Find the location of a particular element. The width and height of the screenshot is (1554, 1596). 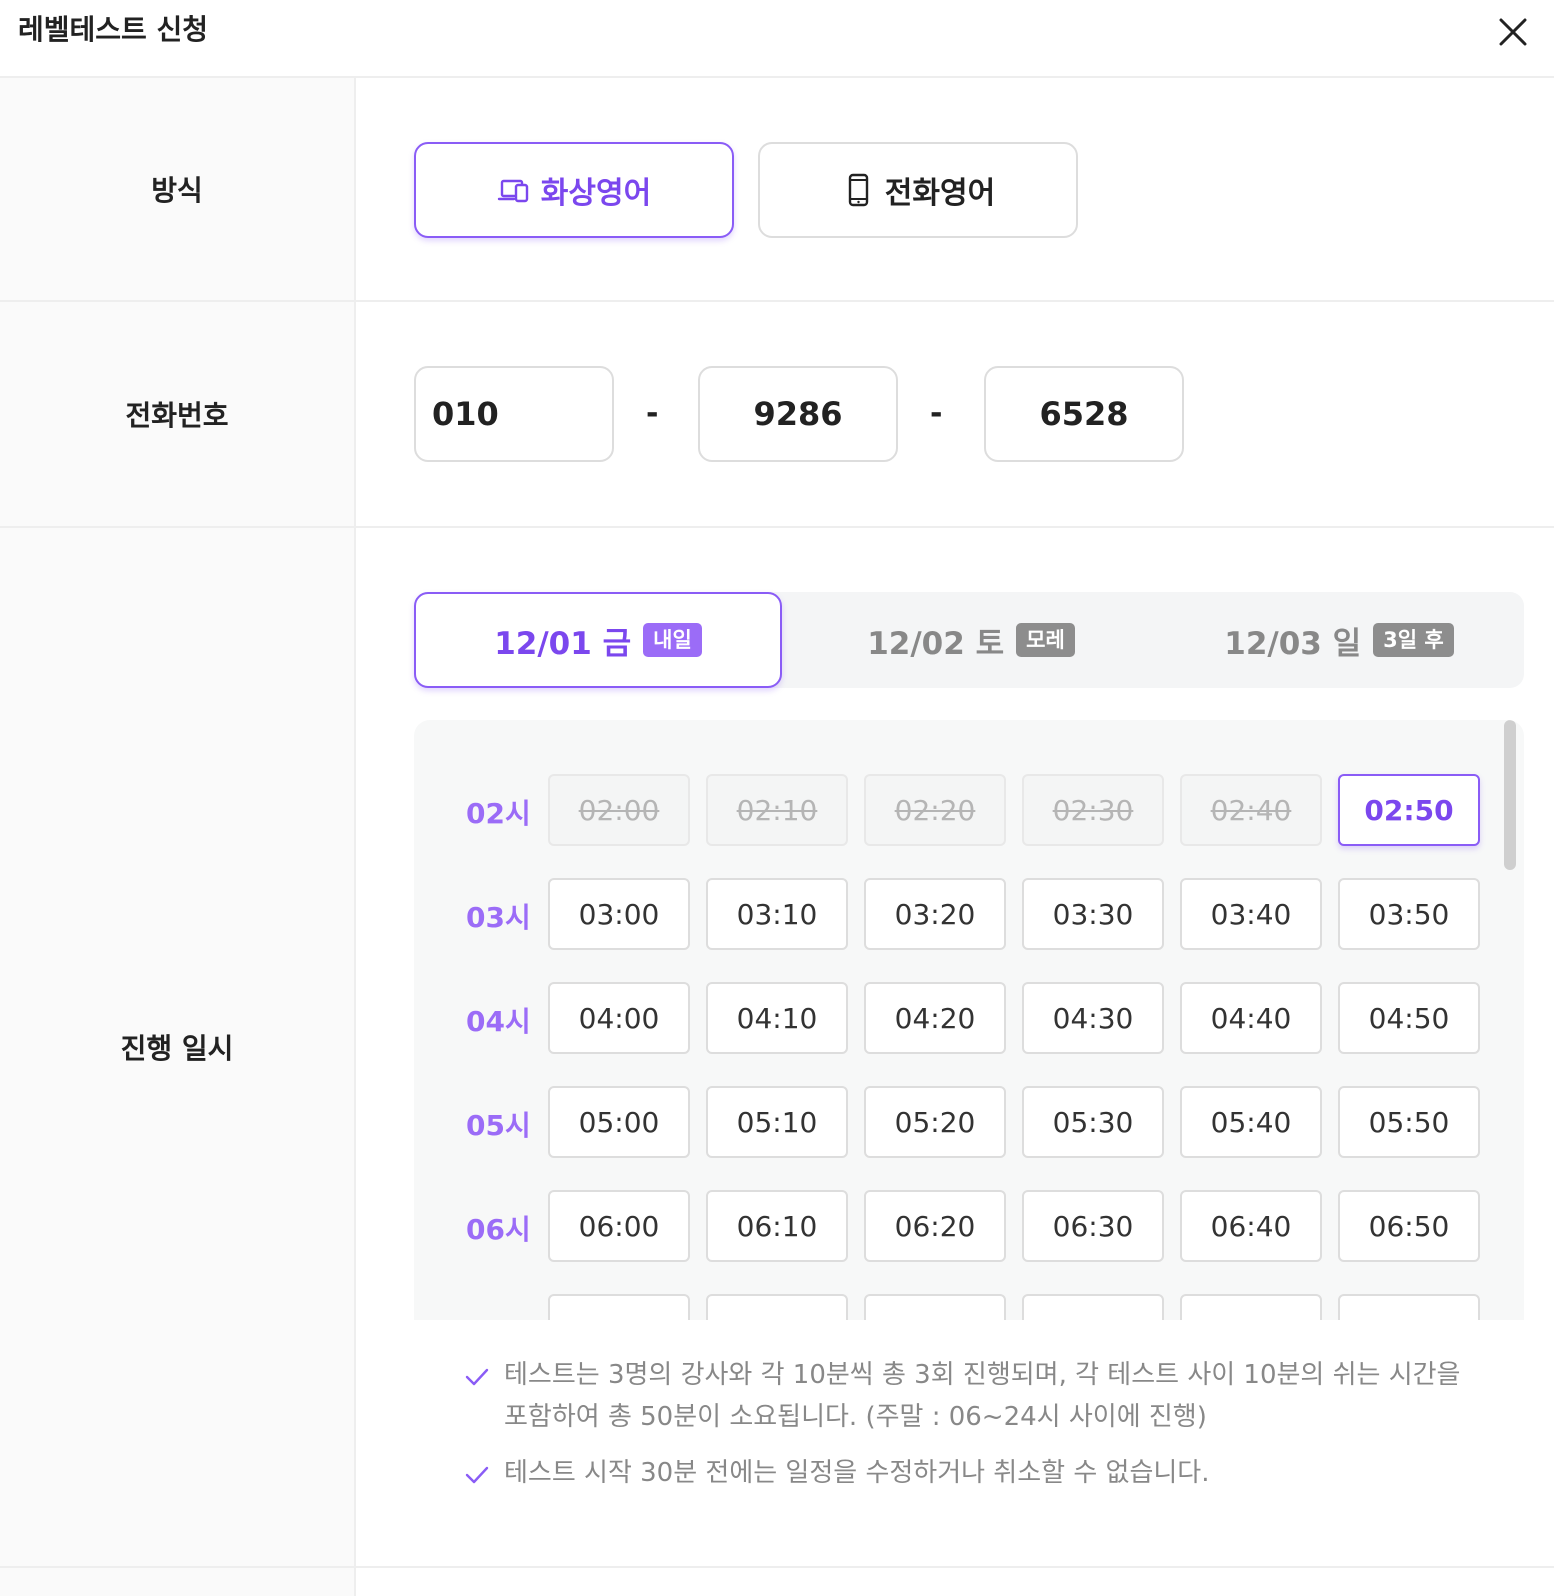

hour-row: 04시 04:00 04:10 04:20 04:30 04:40 04:50 is located at coordinates (954, 1018).